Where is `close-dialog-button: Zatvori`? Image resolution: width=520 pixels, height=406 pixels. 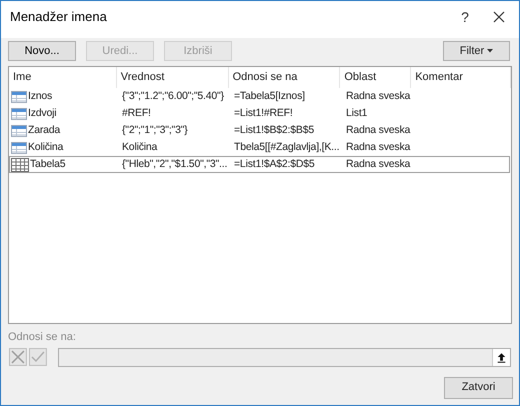
close-dialog-button: Zatvori is located at coordinates (478, 387).